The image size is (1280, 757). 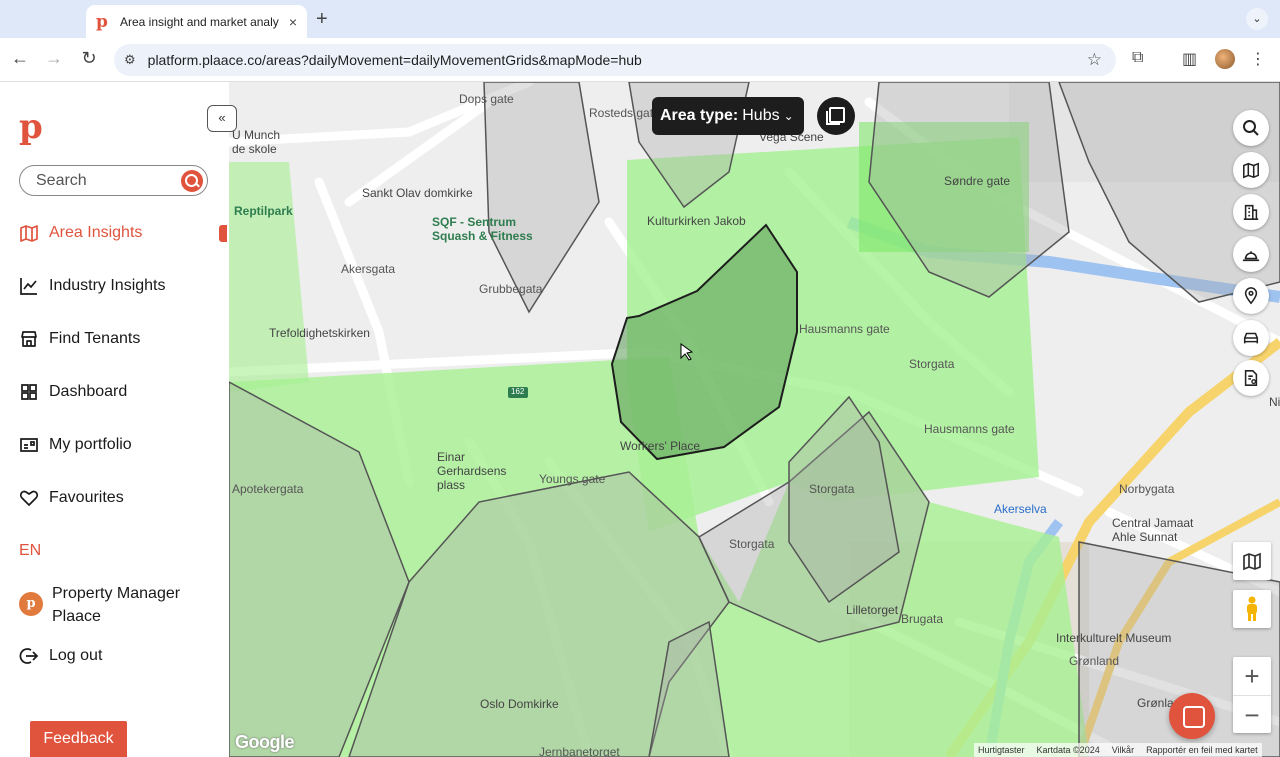 I want to click on collapse-sidebar-button: «, so click(x=222, y=118).